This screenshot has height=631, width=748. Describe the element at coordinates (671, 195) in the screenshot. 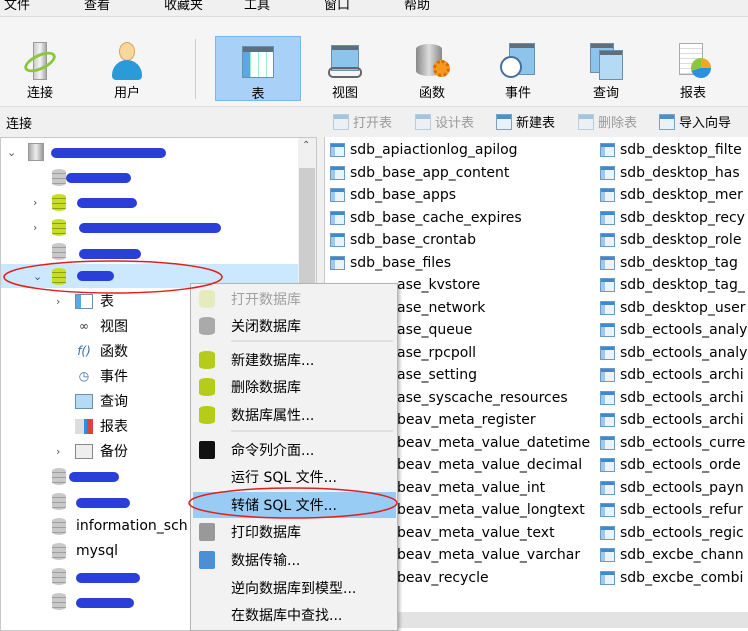

I see `table-list-item: sdb_desktop_mer` at that location.